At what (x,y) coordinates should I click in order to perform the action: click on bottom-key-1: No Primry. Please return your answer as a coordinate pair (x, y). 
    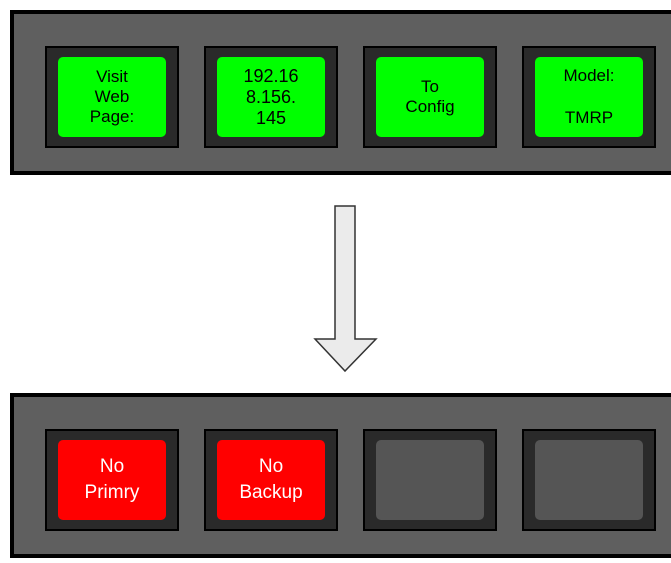
    Looking at the image, I should click on (112, 480).